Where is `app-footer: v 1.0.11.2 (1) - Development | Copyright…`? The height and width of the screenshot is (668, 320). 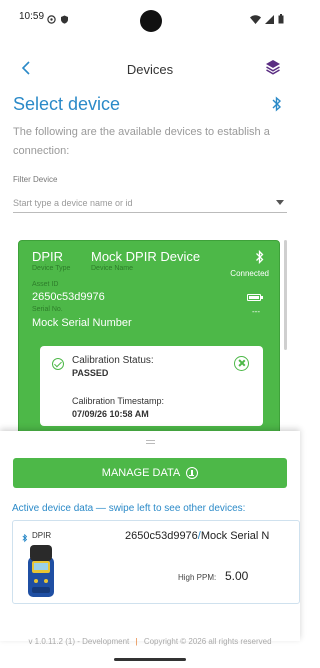
app-footer: v 1.0.11.2 (1) - Development | Copyright… is located at coordinates (150, 641).